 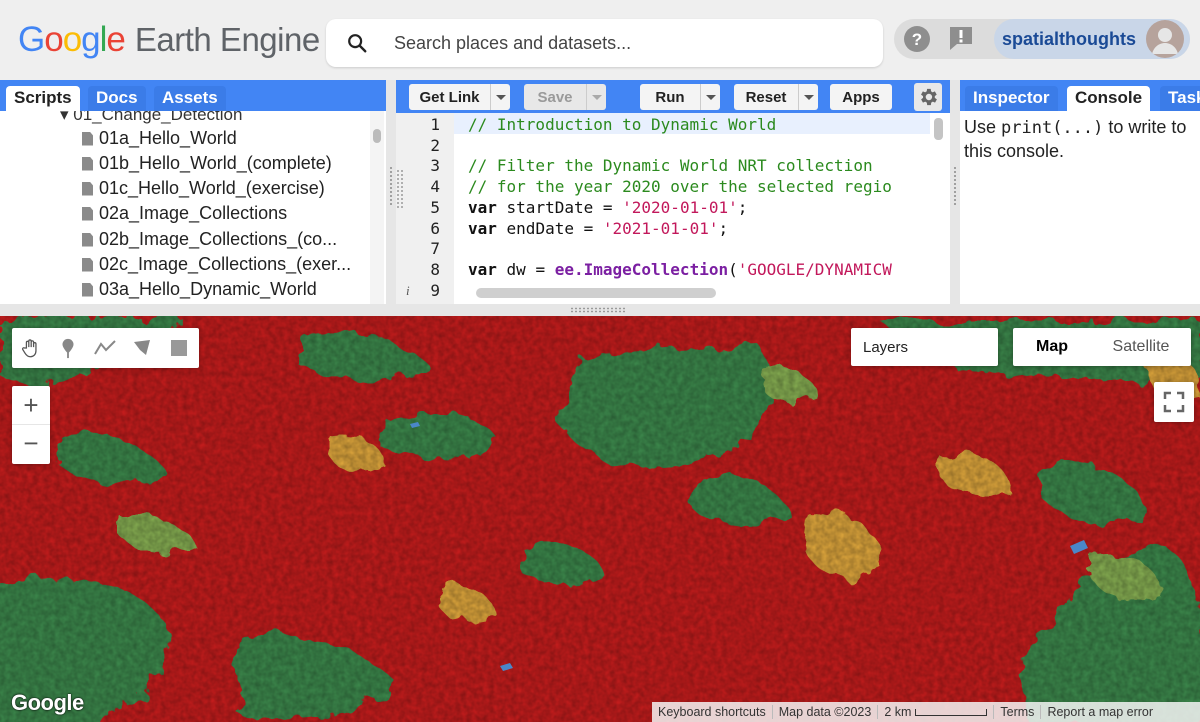 I want to click on run-dropdown, so click(x=710, y=97).